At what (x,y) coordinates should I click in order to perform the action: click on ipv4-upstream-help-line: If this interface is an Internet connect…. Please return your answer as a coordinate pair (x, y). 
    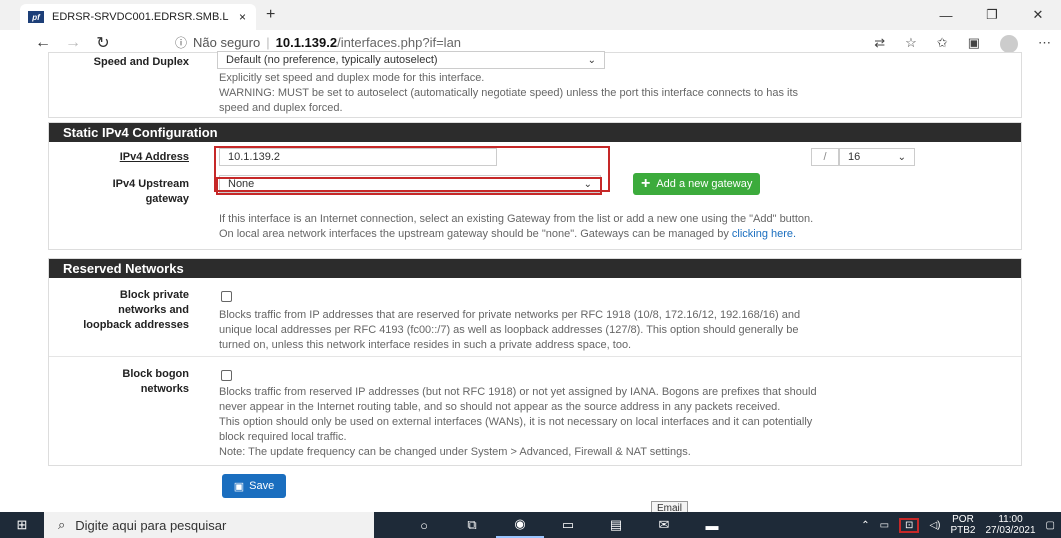
    Looking at the image, I should click on (516, 219).